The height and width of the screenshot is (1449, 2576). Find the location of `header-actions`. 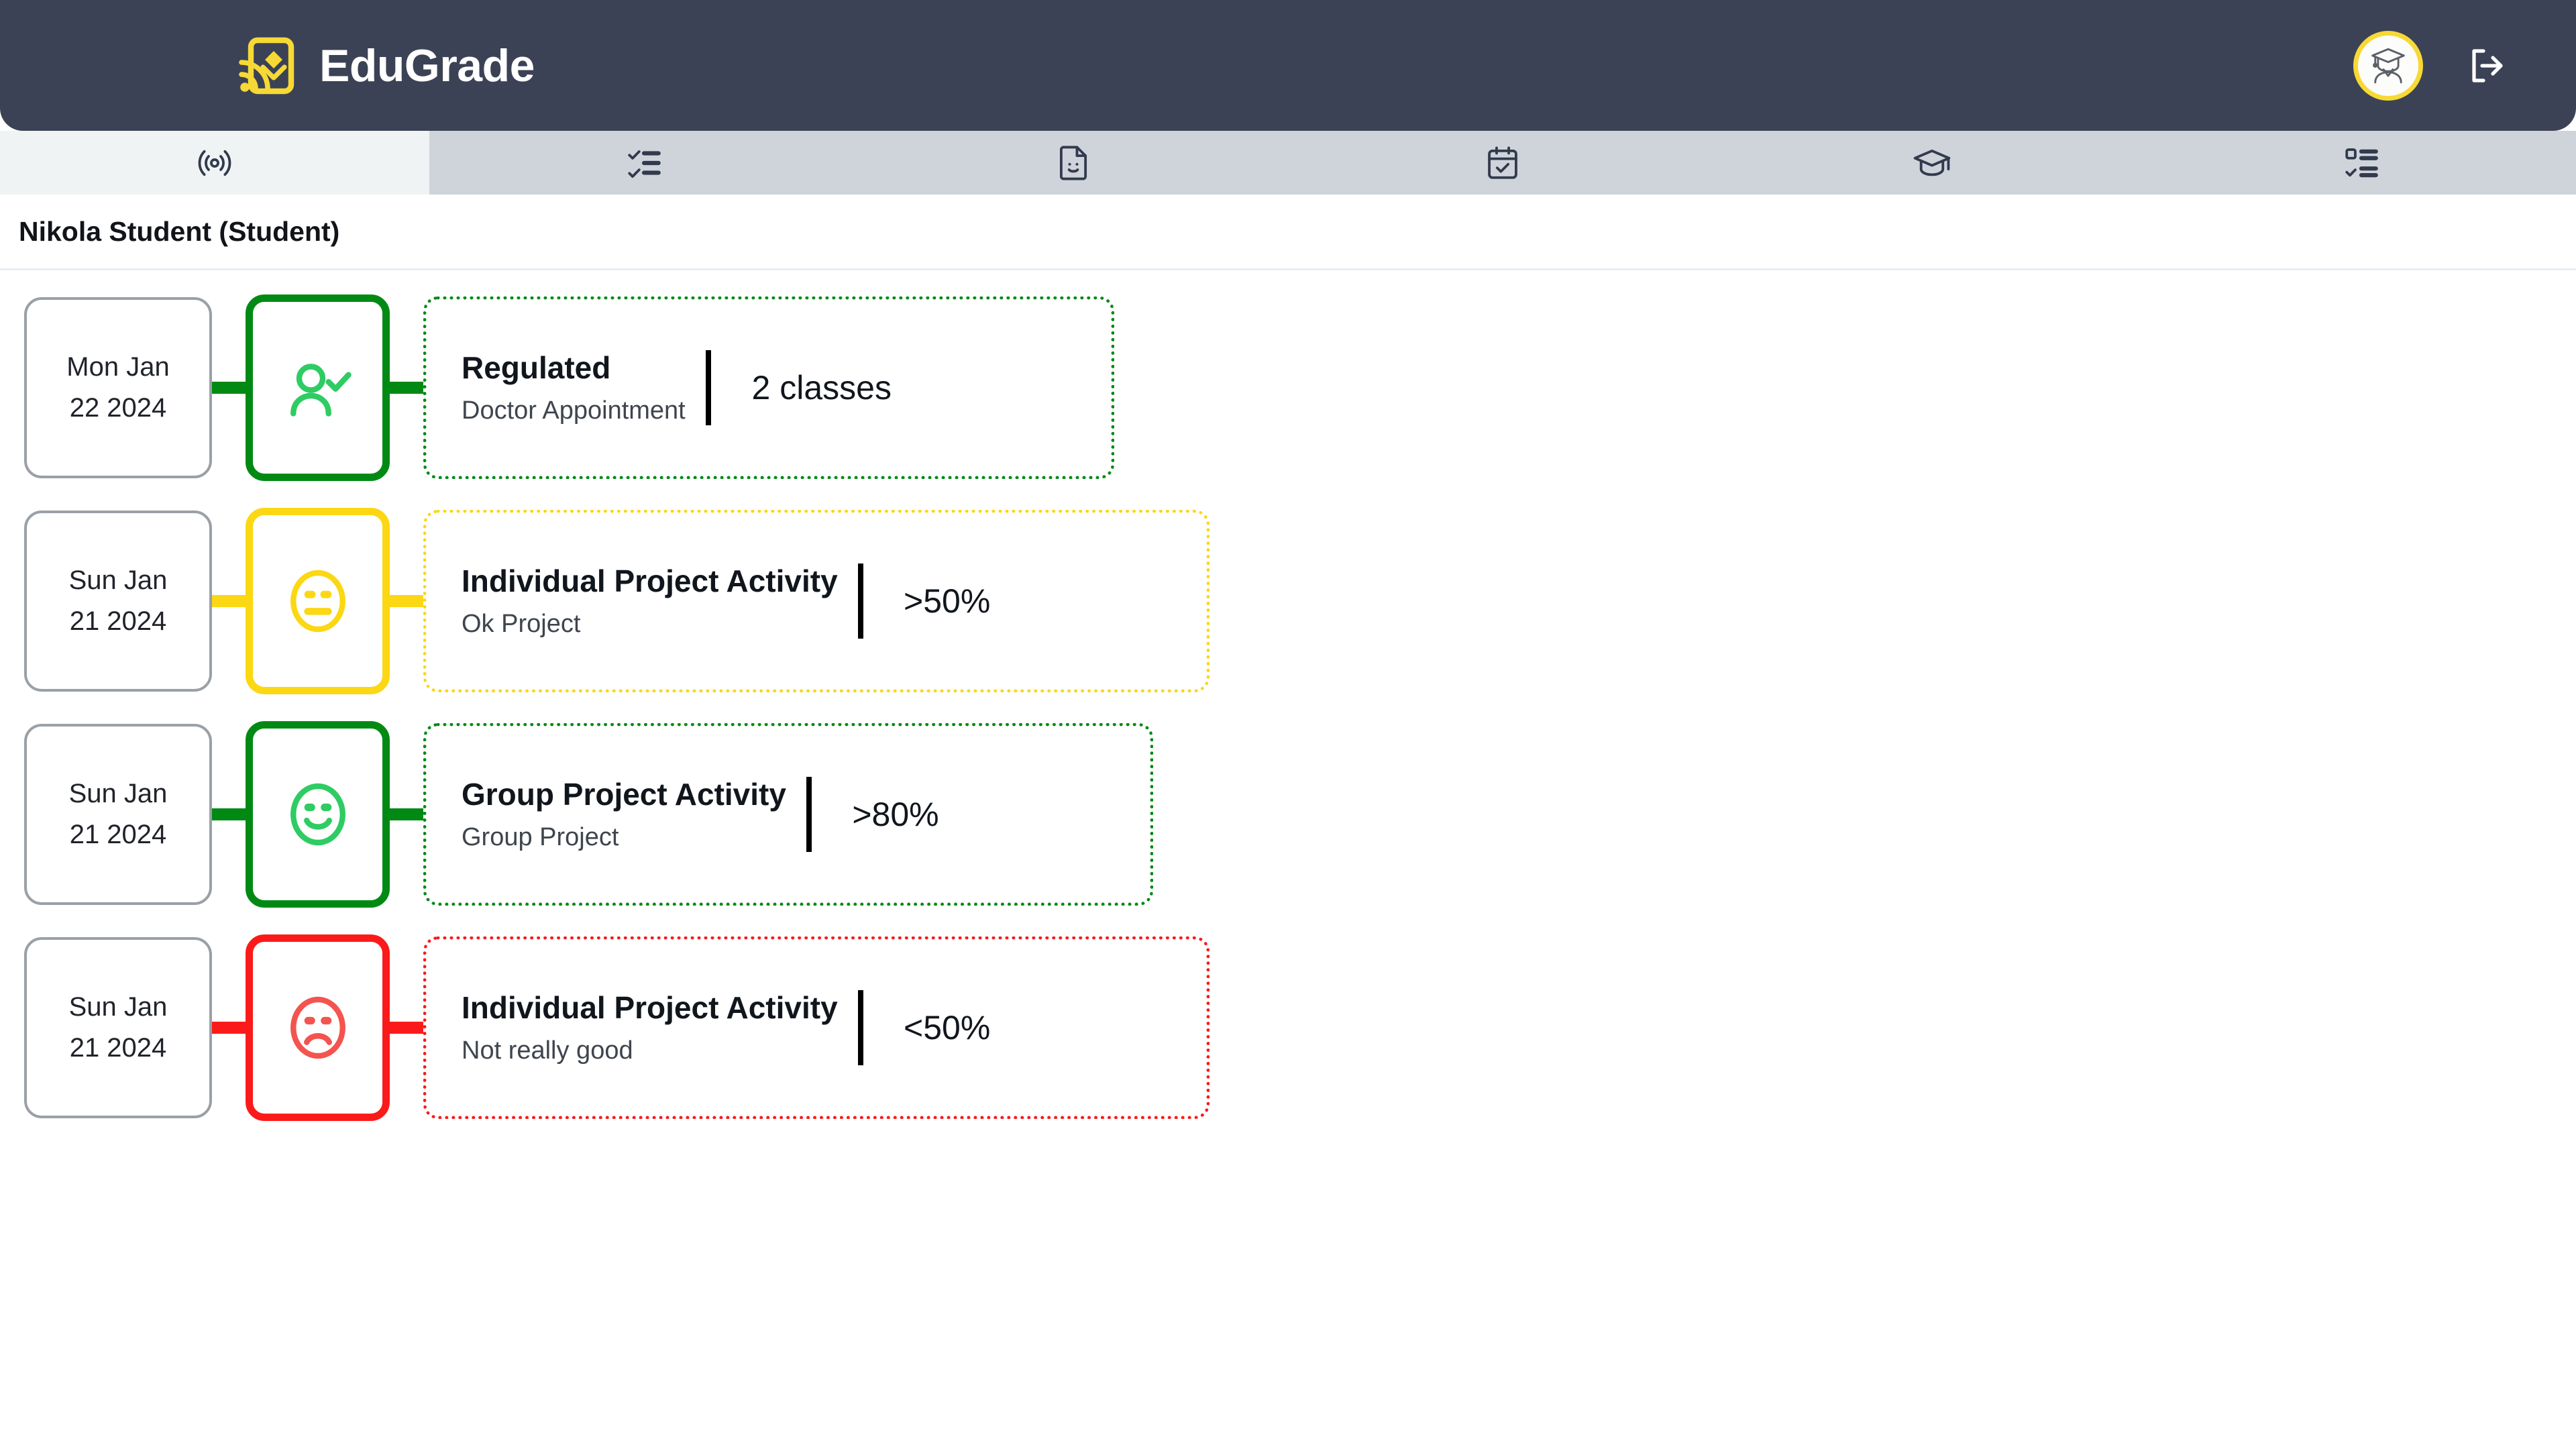

header-actions is located at coordinates (2432, 65).